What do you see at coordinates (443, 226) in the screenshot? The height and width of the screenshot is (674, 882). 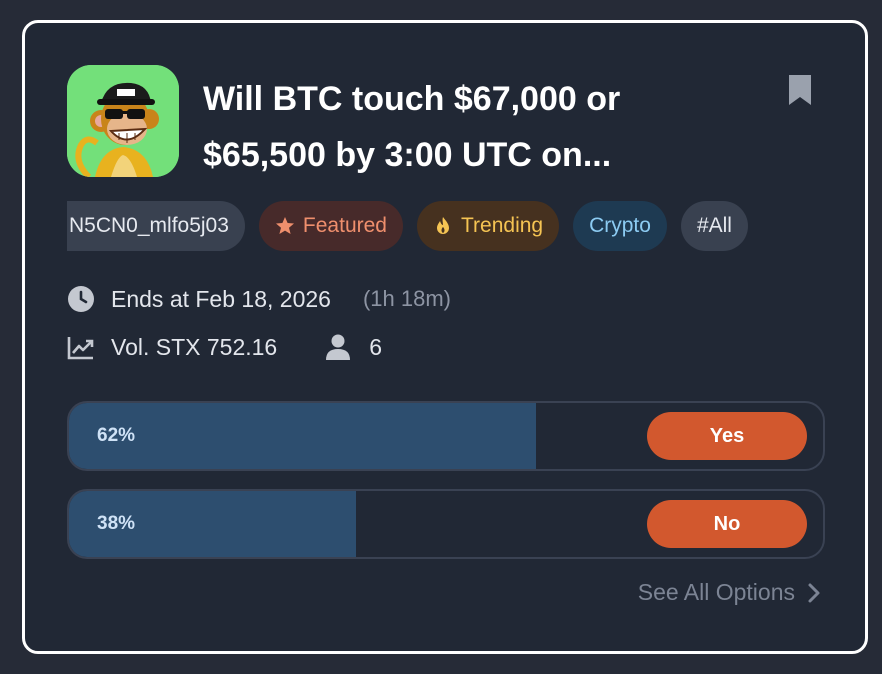 I see `flame-icon` at bounding box center [443, 226].